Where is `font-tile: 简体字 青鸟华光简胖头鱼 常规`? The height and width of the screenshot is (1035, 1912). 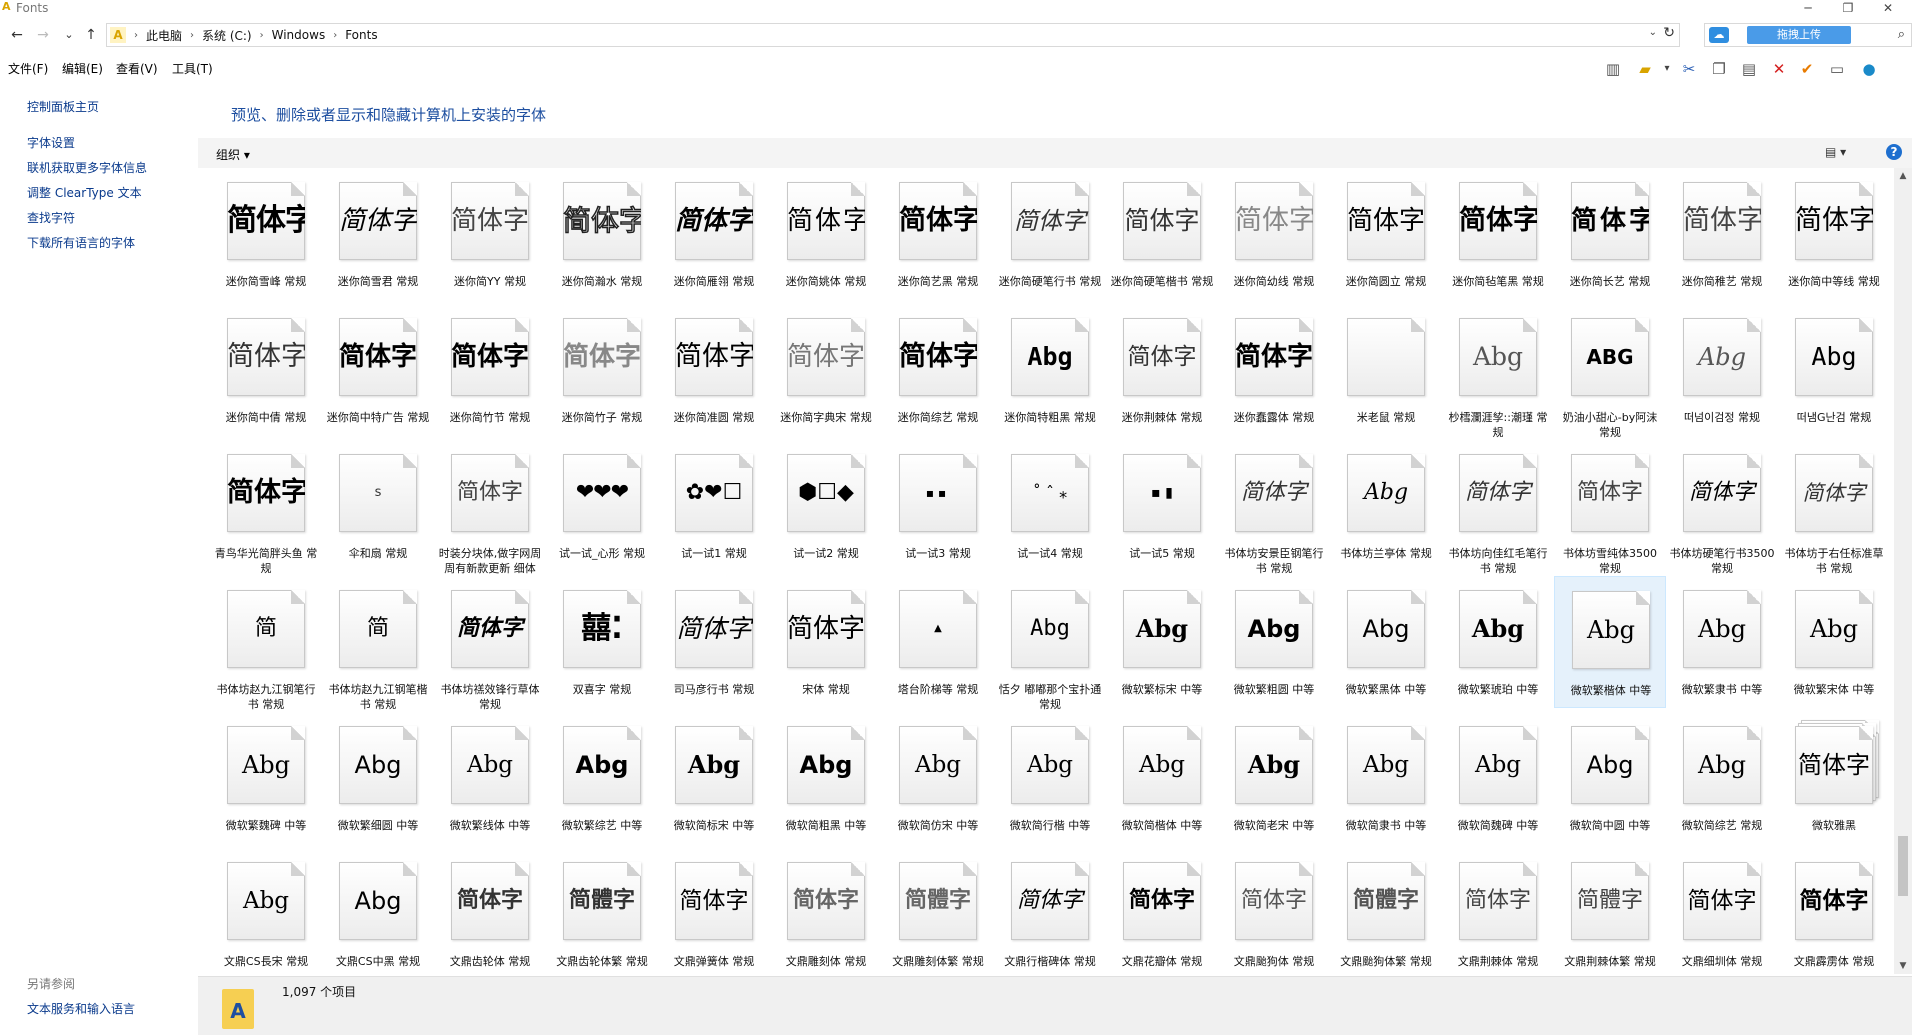
font-tile: 简体字 青鸟华光简胖头鱼 常规 is located at coordinates (266, 507).